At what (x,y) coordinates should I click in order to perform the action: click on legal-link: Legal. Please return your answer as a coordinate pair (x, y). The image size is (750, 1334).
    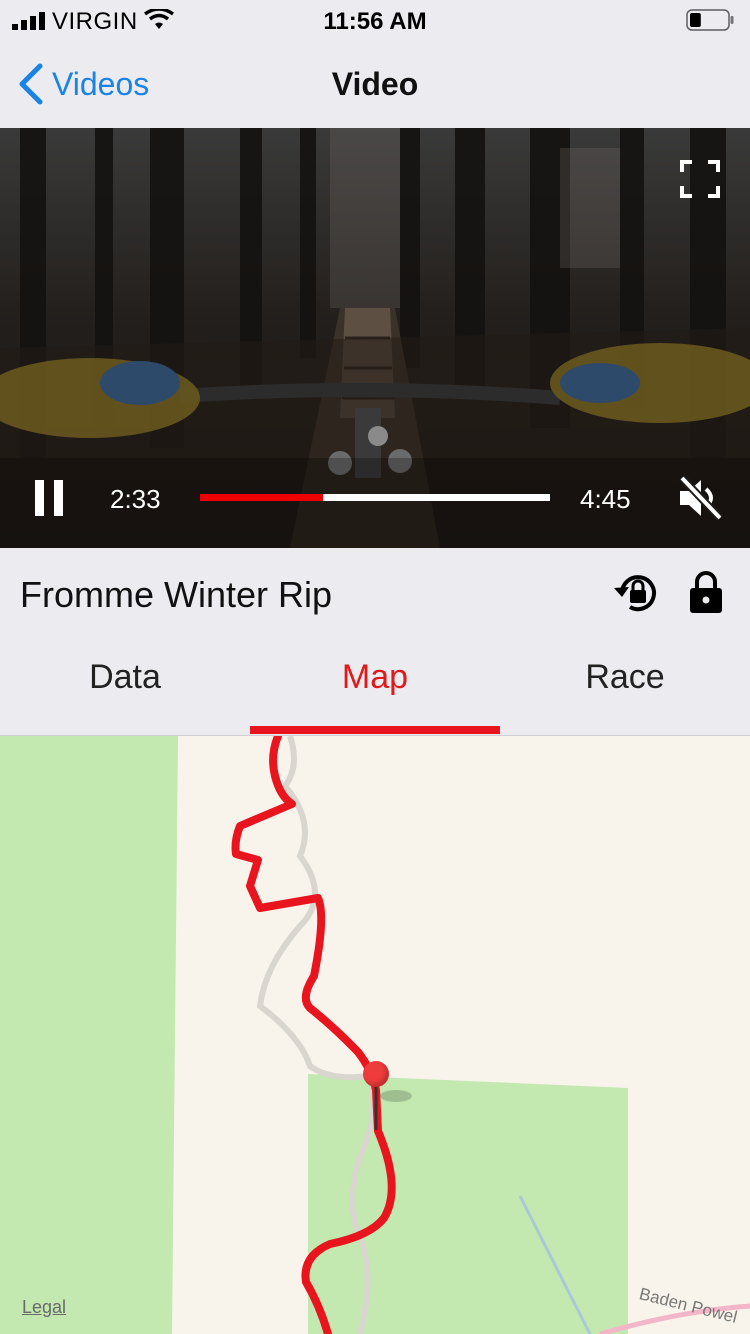
    Looking at the image, I should click on (44, 1307).